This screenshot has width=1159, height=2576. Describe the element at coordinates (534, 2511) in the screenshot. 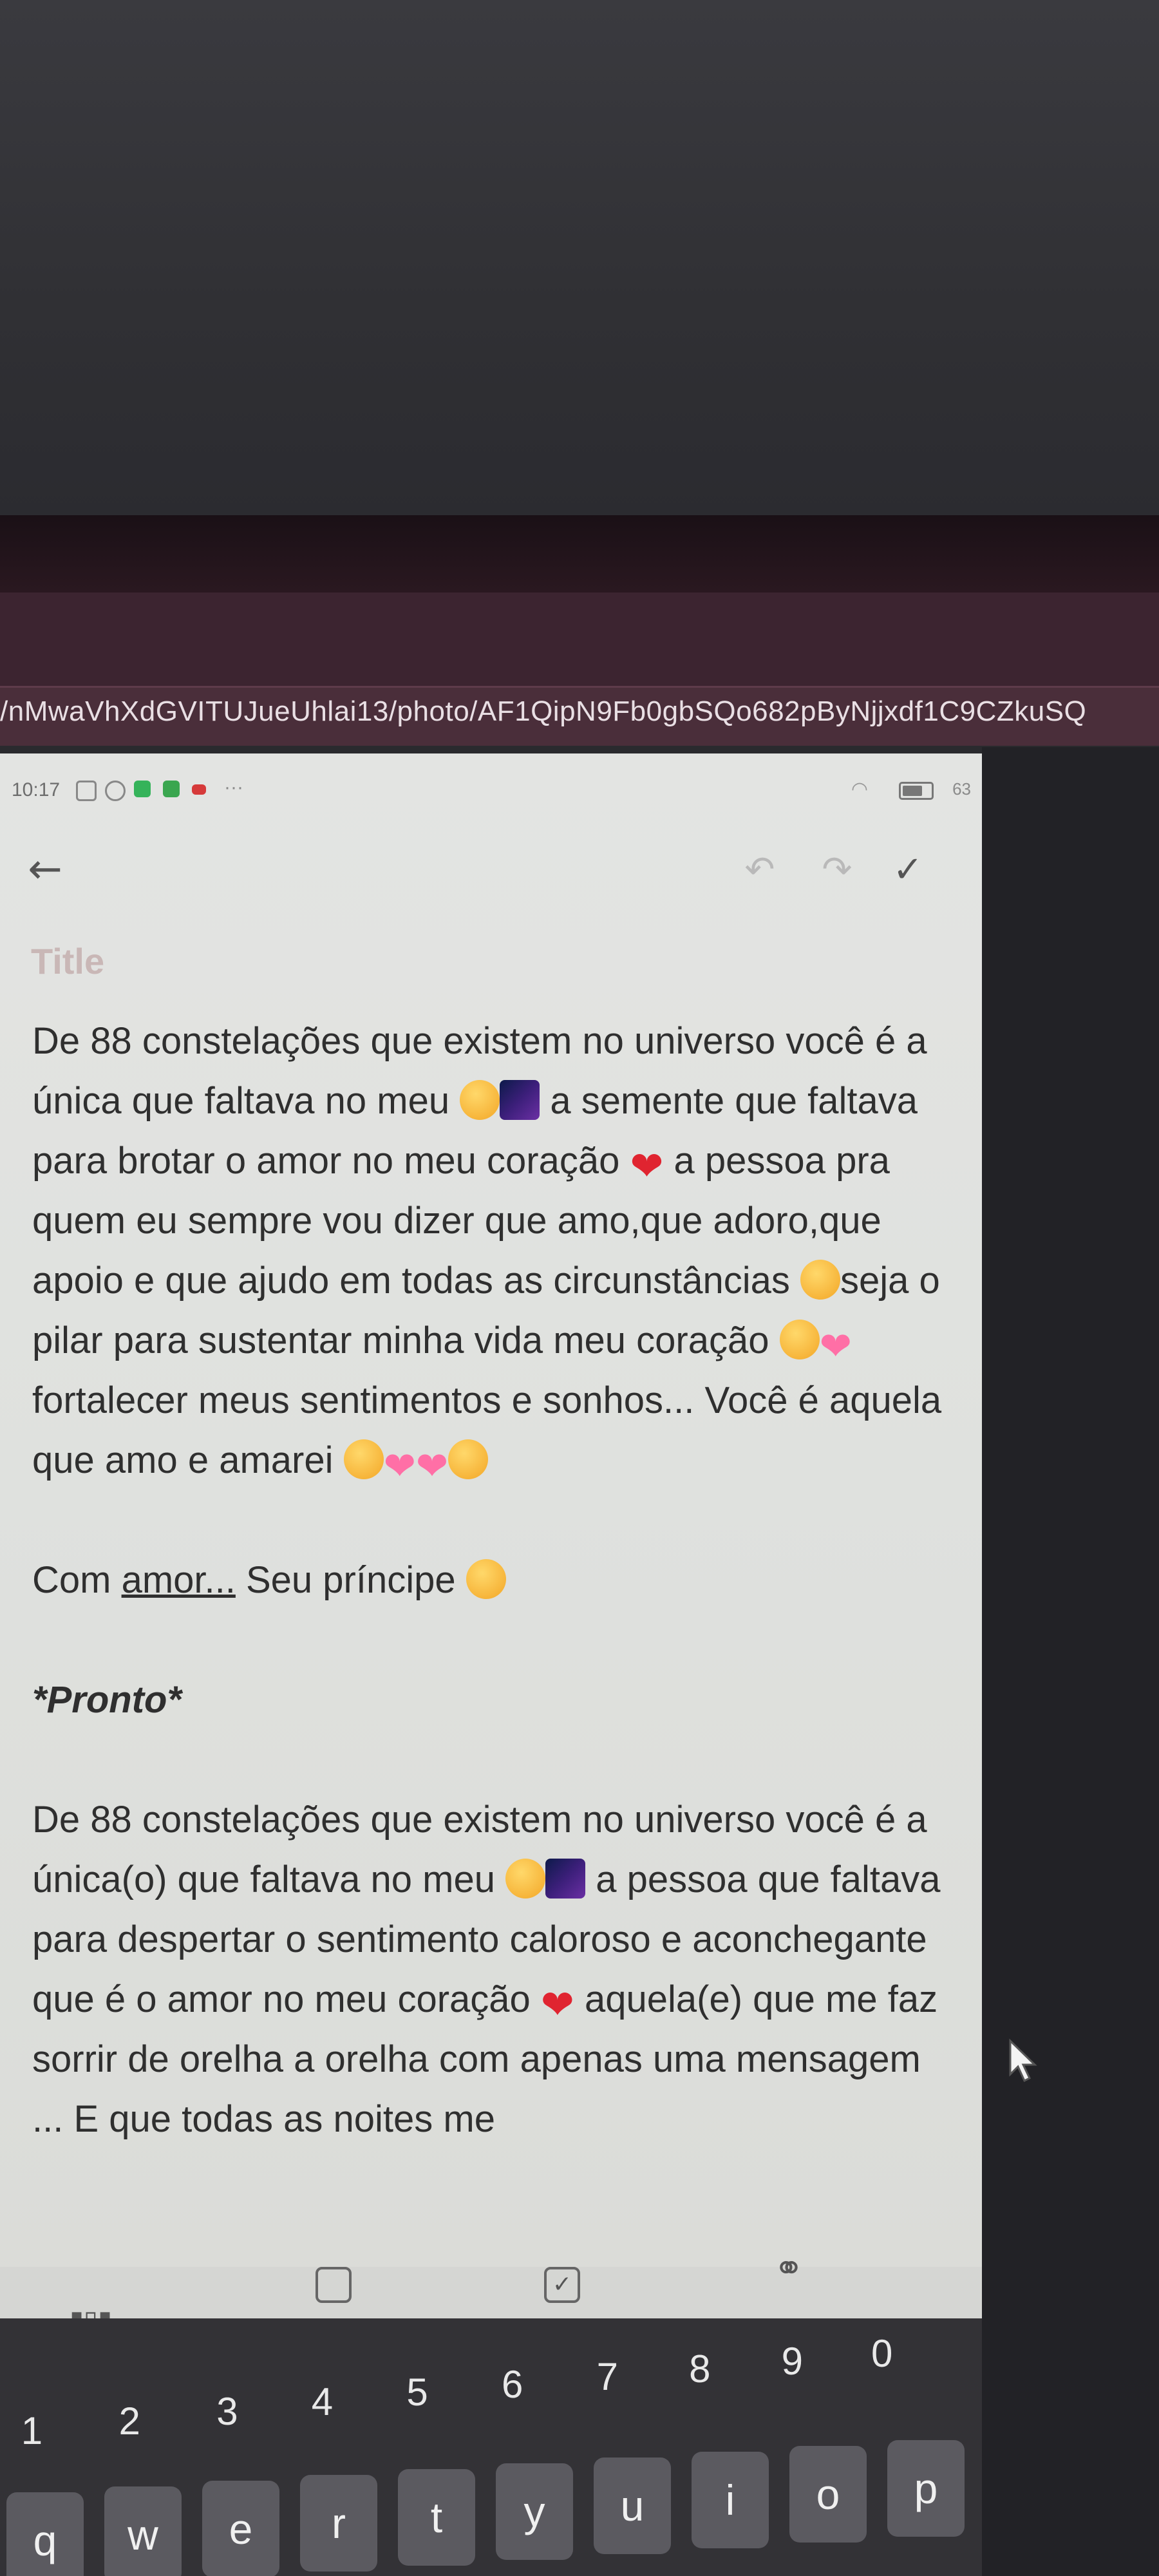

I see `letter-key-y: y` at that location.